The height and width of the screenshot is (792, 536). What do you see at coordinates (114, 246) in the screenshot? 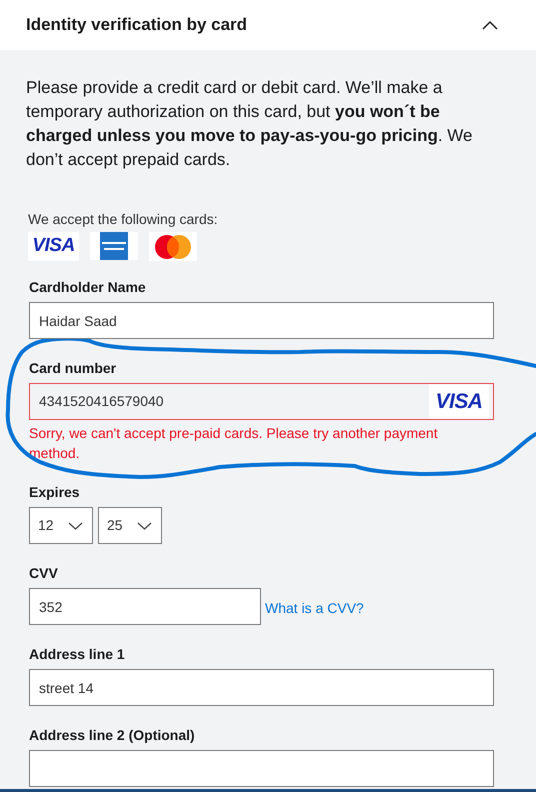
I see `amex-logo` at bounding box center [114, 246].